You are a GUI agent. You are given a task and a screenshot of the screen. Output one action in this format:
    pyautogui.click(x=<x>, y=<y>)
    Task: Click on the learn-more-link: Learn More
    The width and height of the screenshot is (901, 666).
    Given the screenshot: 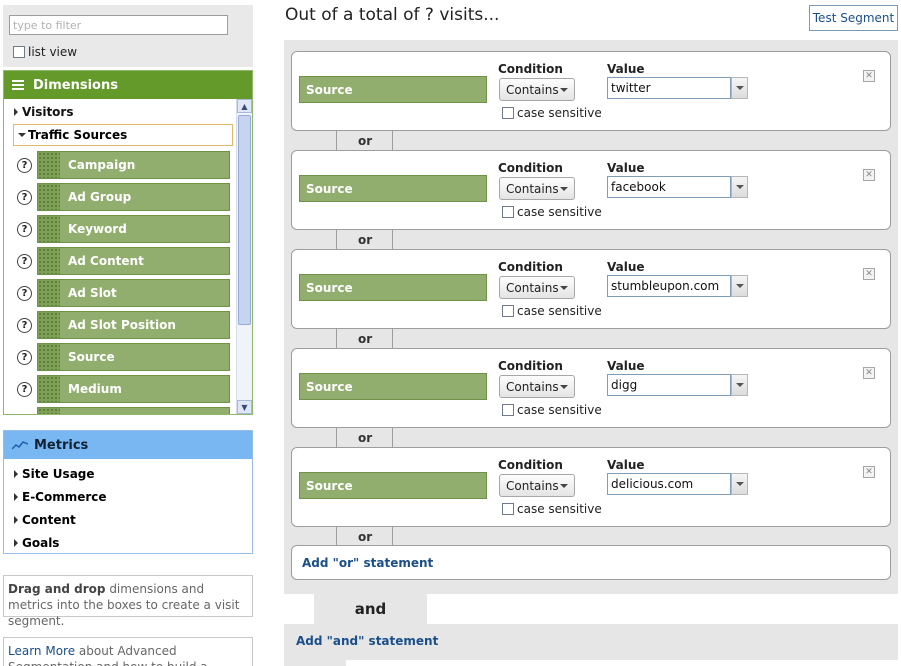 What is the action you would take?
    pyautogui.click(x=41, y=651)
    